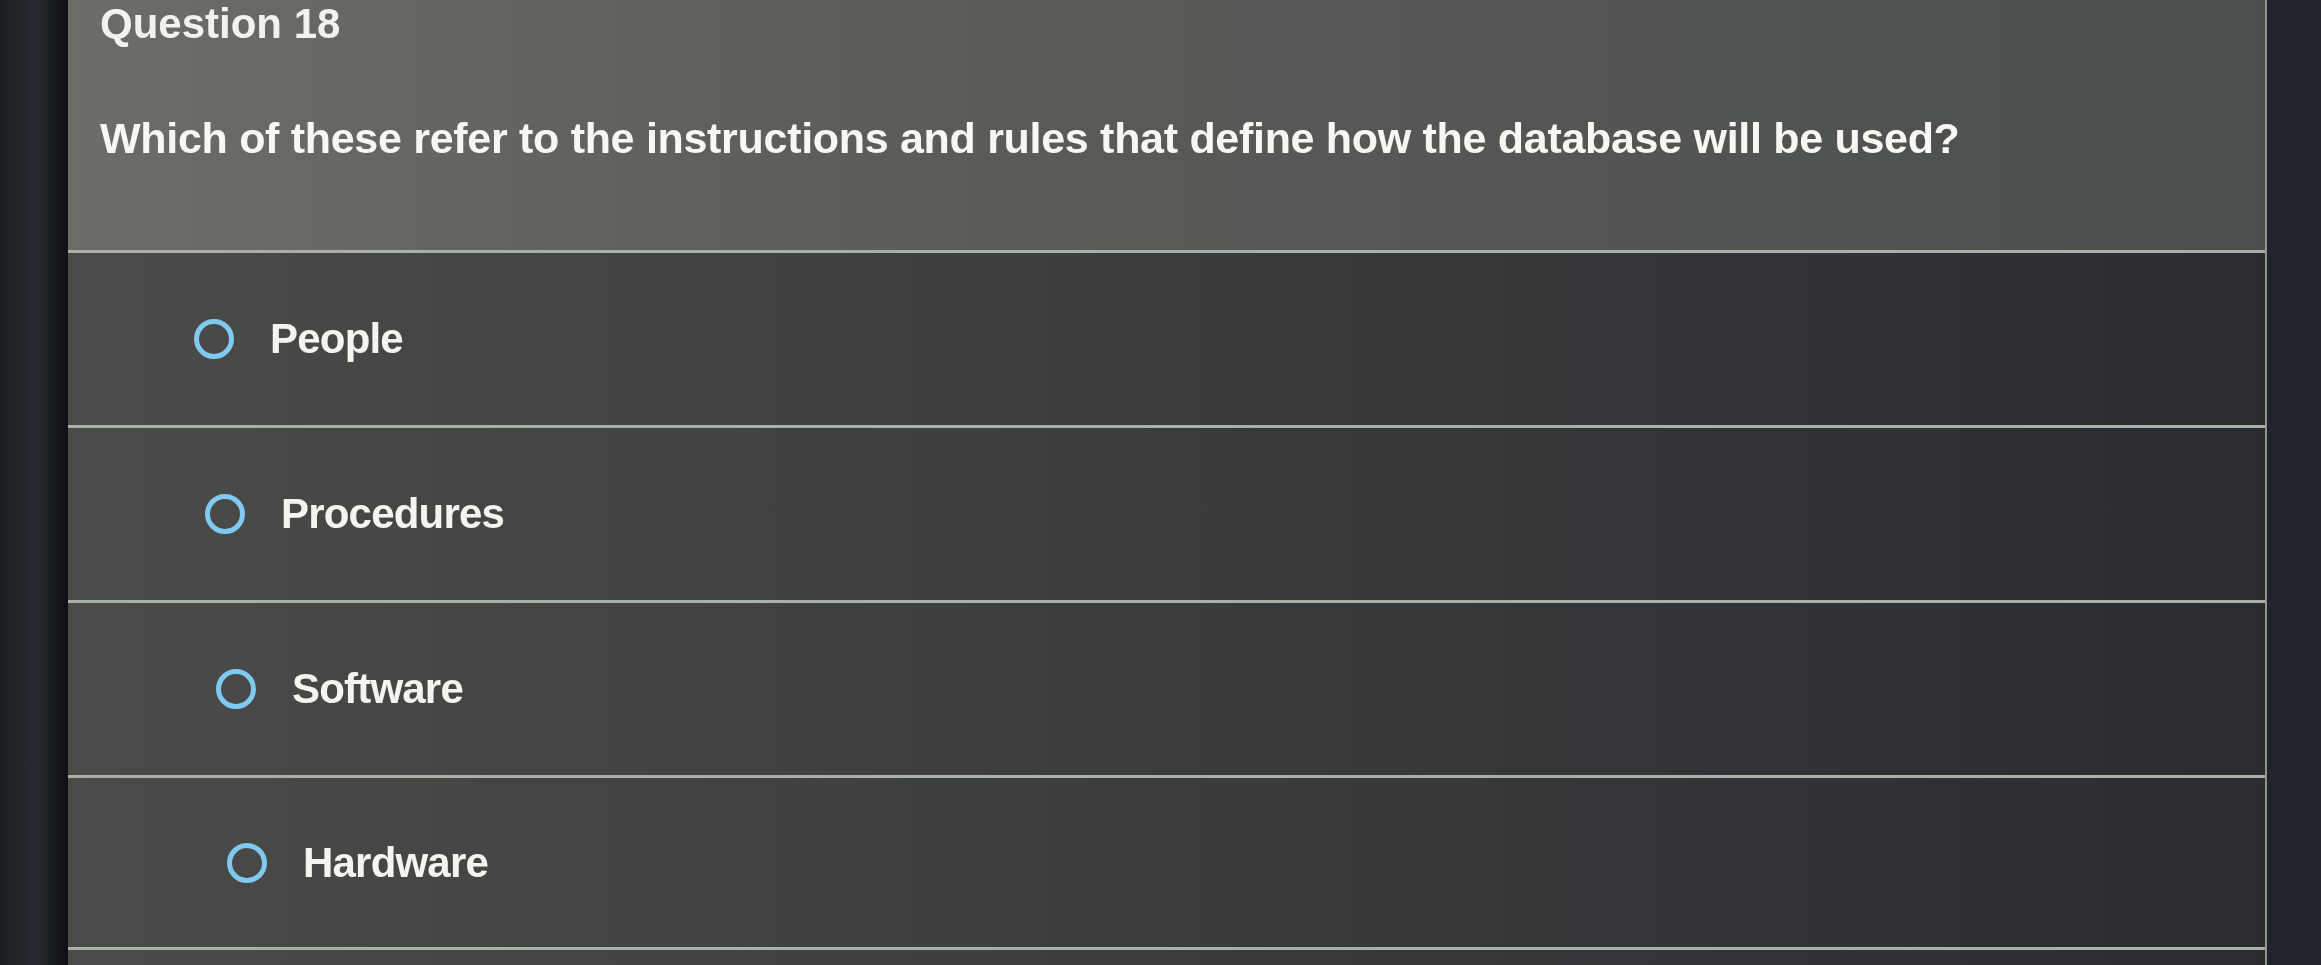 Image resolution: width=2321 pixels, height=965 pixels. Describe the element at coordinates (393, 514) in the screenshot. I see `option-label: Procedures` at that location.